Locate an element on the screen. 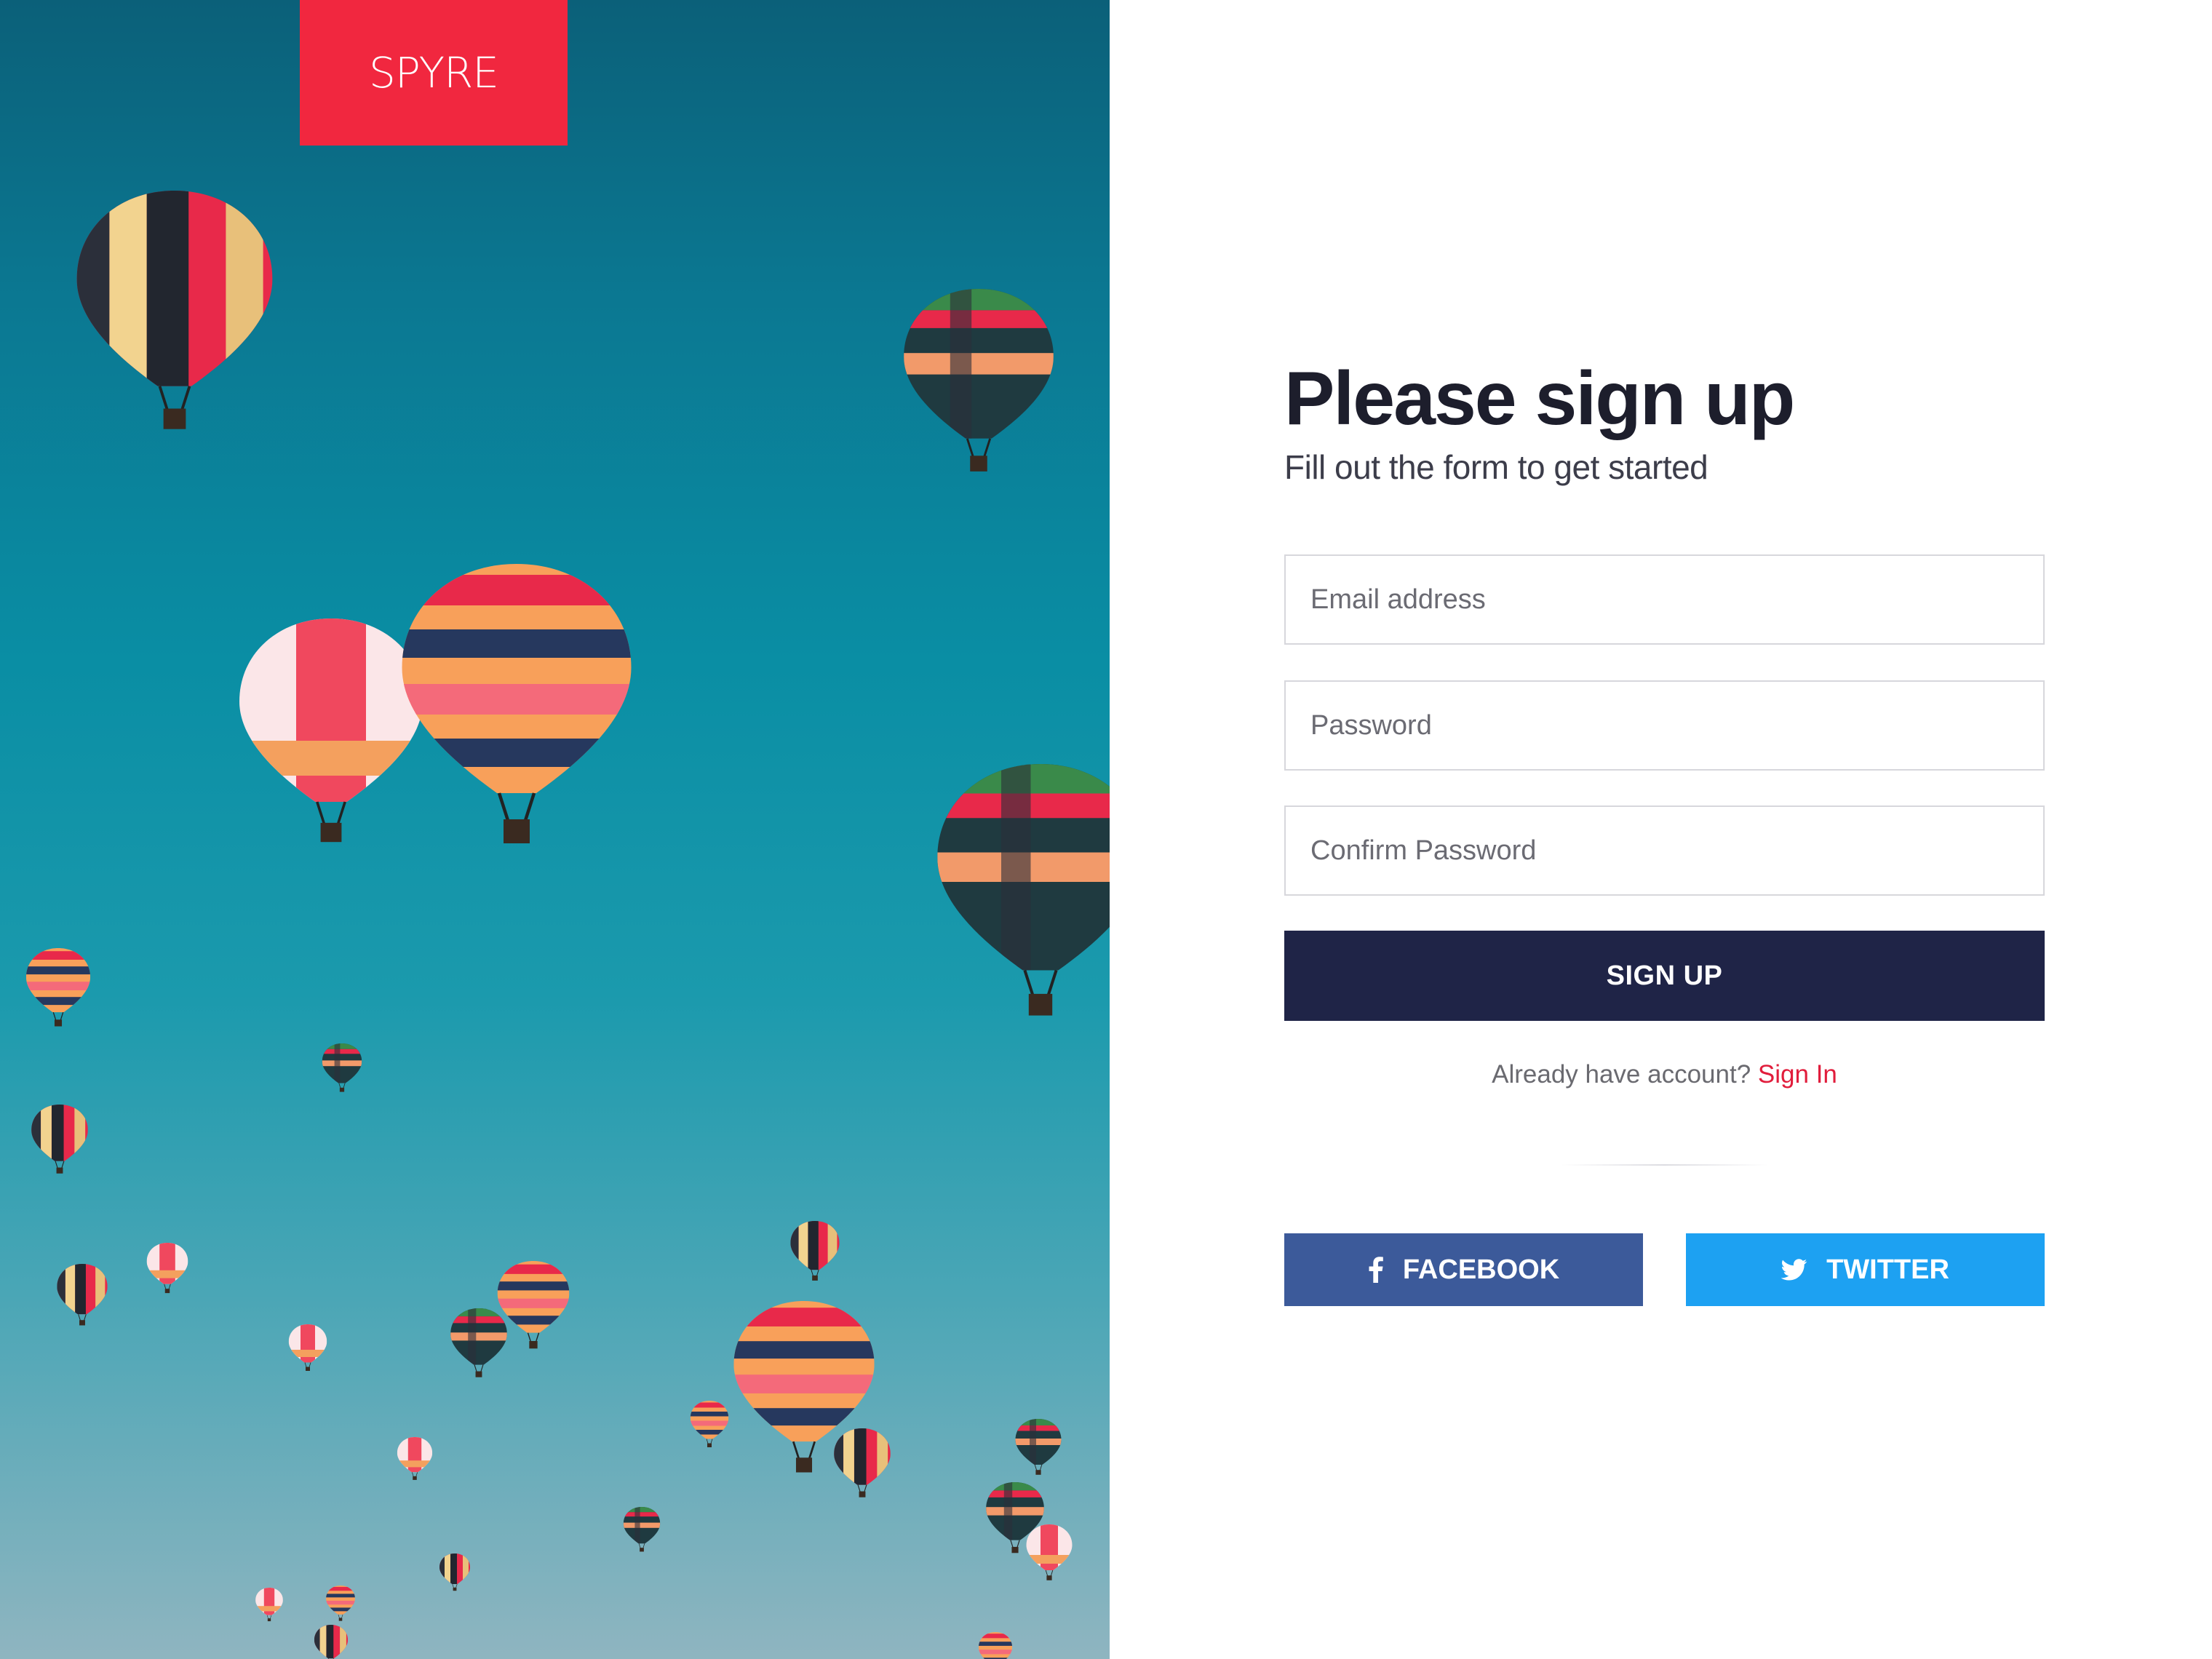 Image resolution: width=2212 pixels, height=1659 pixels. page-title: Please sign up is located at coordinates (1539, 399).